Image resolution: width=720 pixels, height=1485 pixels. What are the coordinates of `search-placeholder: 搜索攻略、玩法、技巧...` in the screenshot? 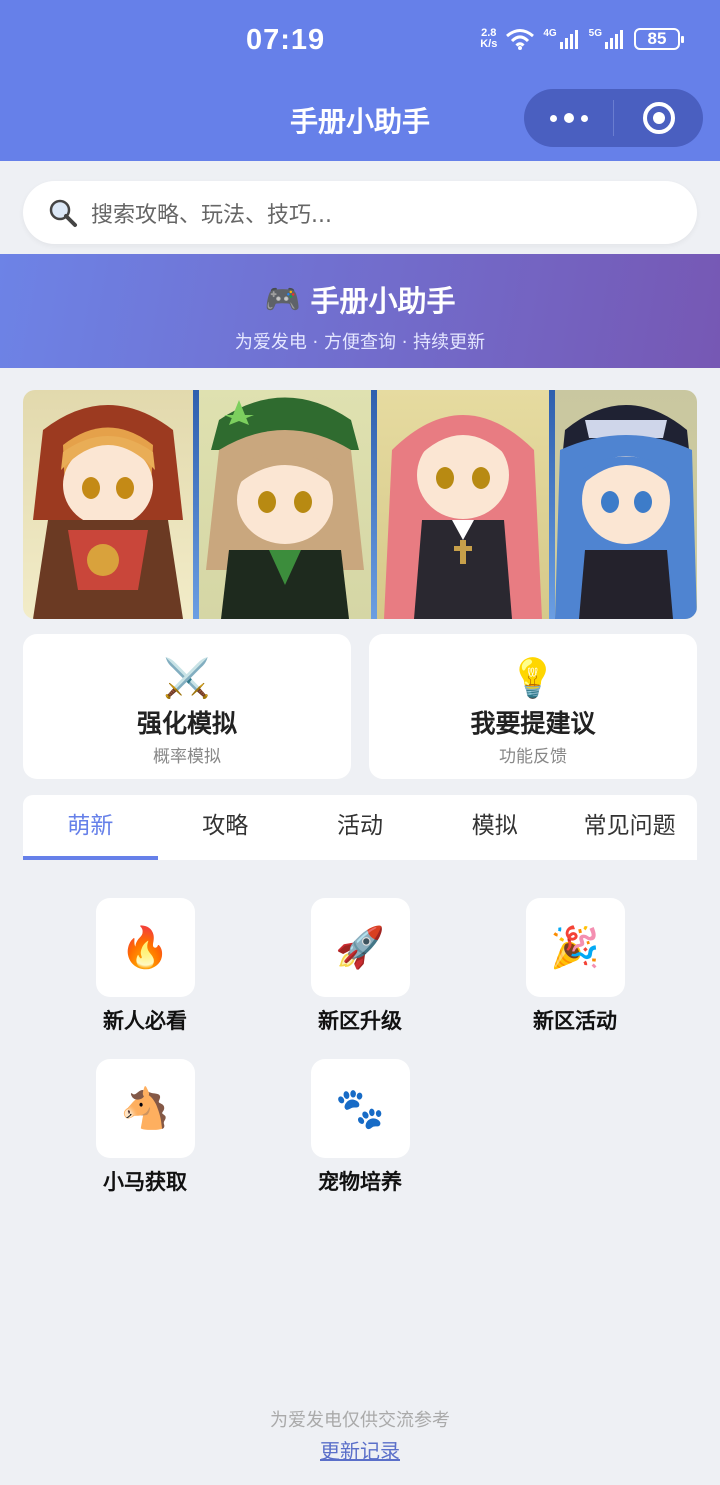 It's located at (211, 215).